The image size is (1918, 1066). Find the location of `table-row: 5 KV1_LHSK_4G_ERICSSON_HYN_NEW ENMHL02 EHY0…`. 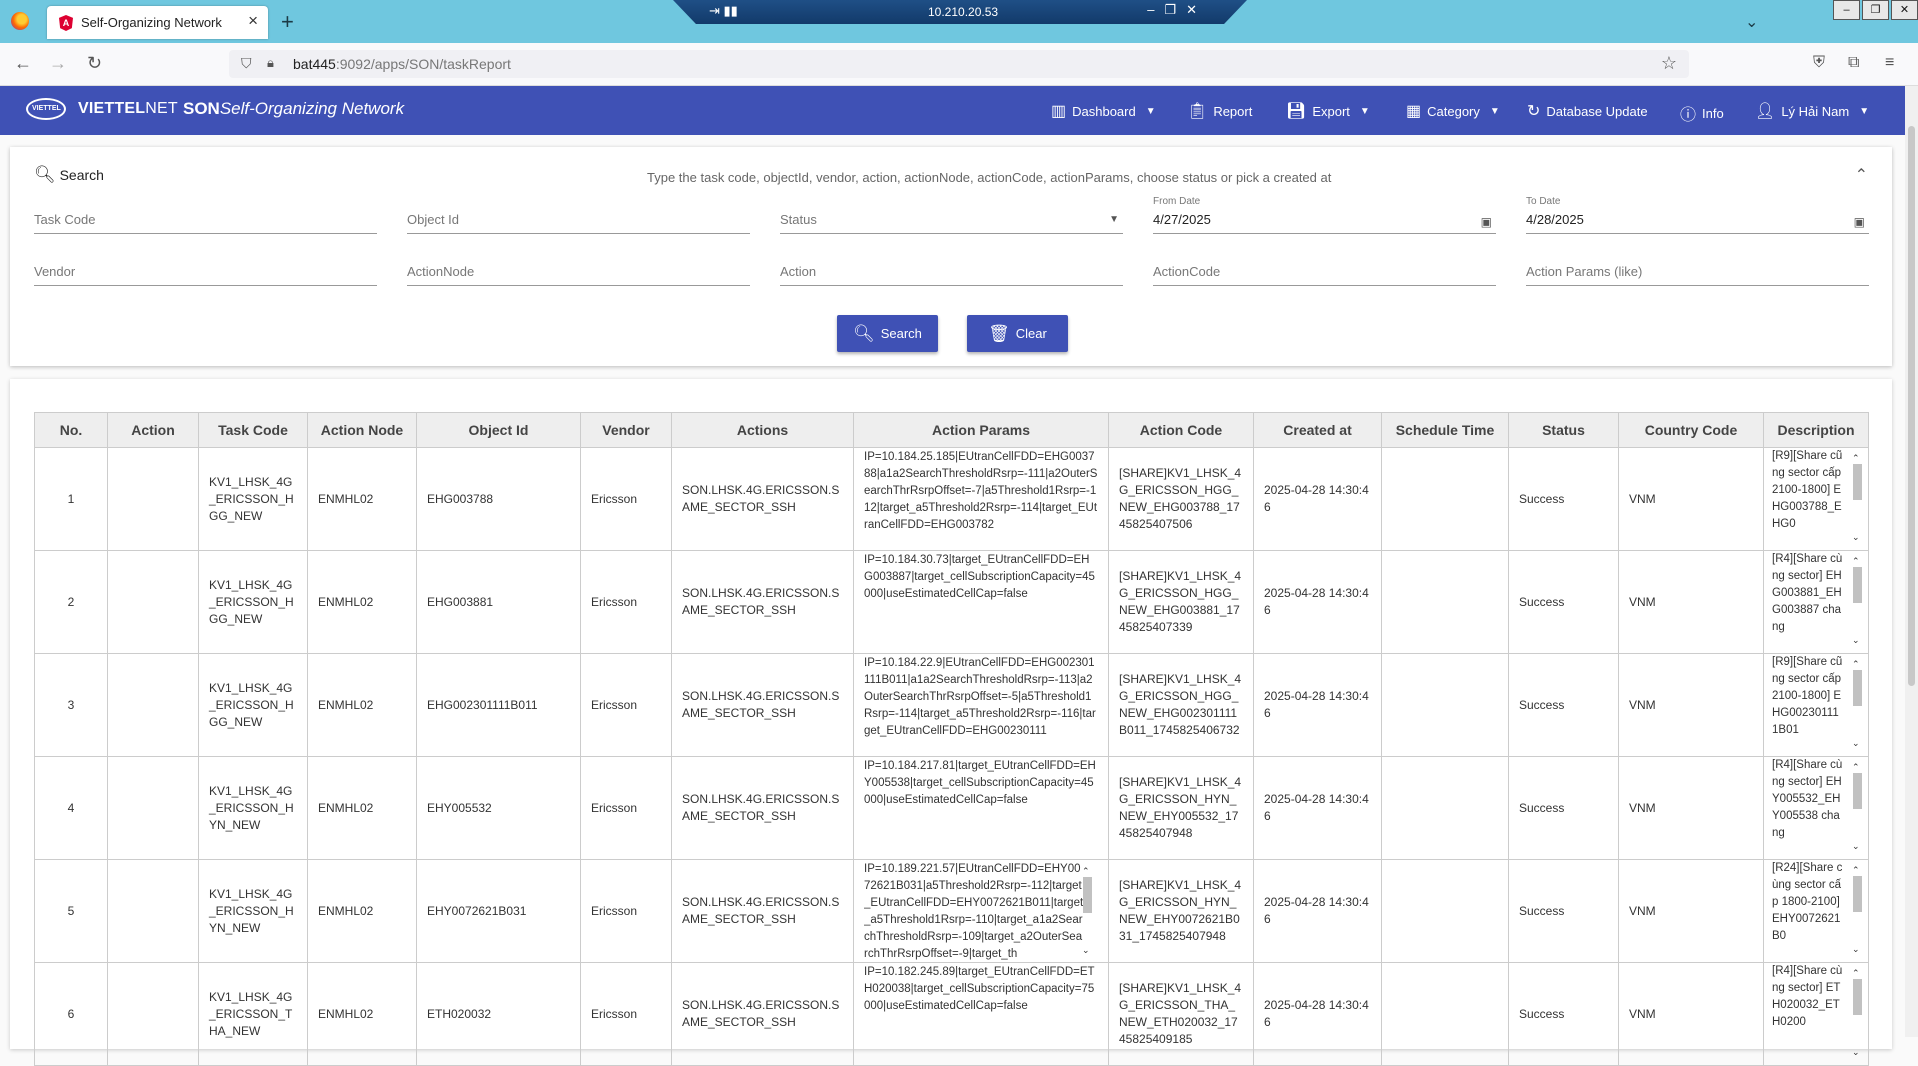

table-row: 5 KV1_LHSK_4G_ERICSSON_HYN_NEW ENMHL02 EHY0… is located at coordinates (951, 911).